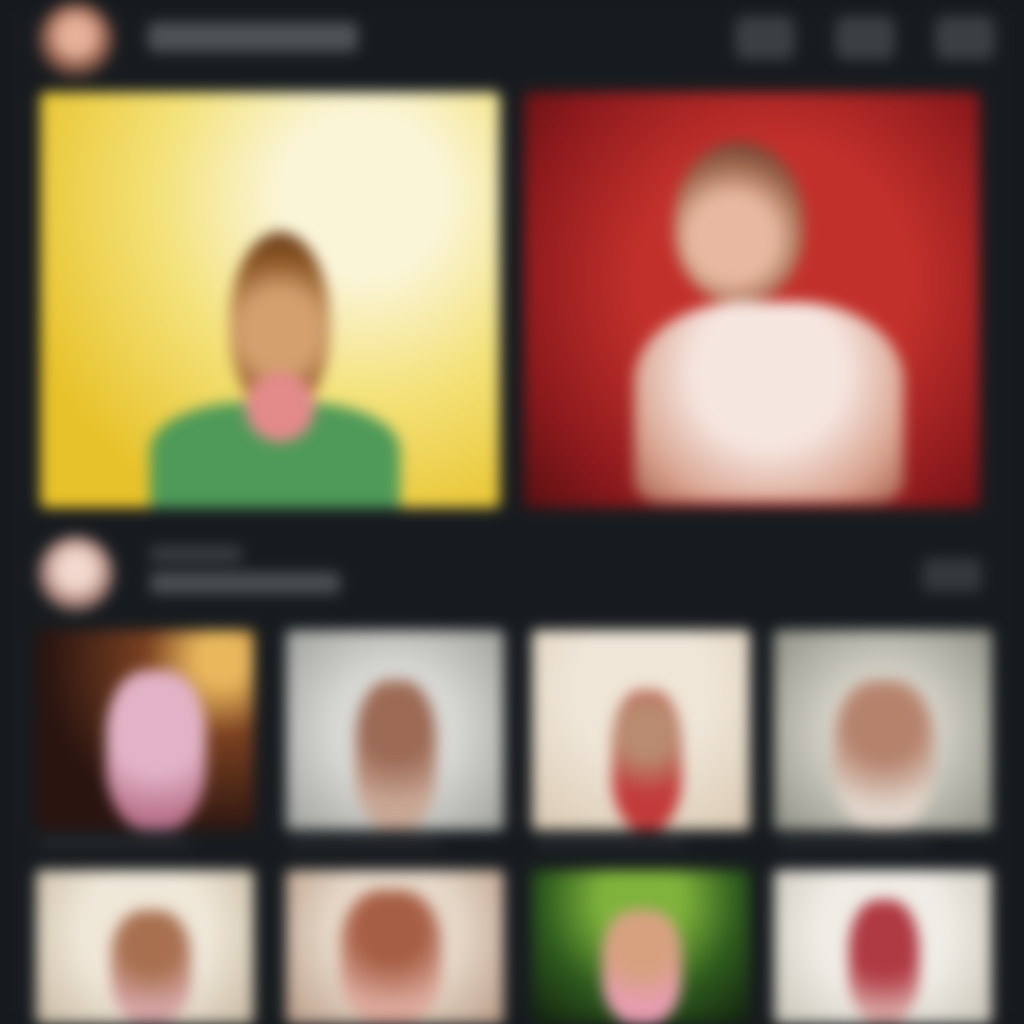  What do you see at coordinates (952, 575) in the screenshot?
I see `more-button` at bounding box center [952, 575].